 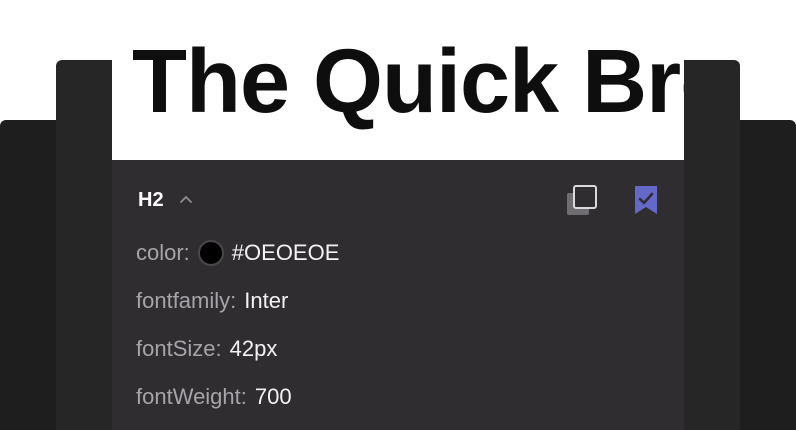 I want to click on style-tag-label: H2, so click(x=151, y=199).